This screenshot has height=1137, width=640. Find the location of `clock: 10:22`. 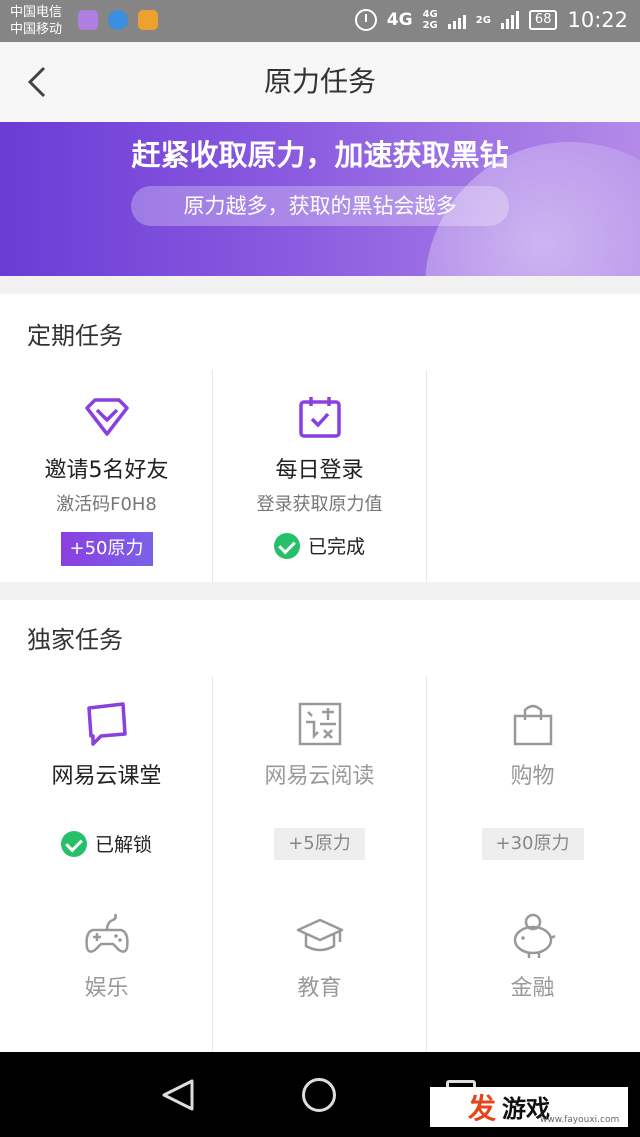

clock: 10:22 is located at coordinates (597, 20).